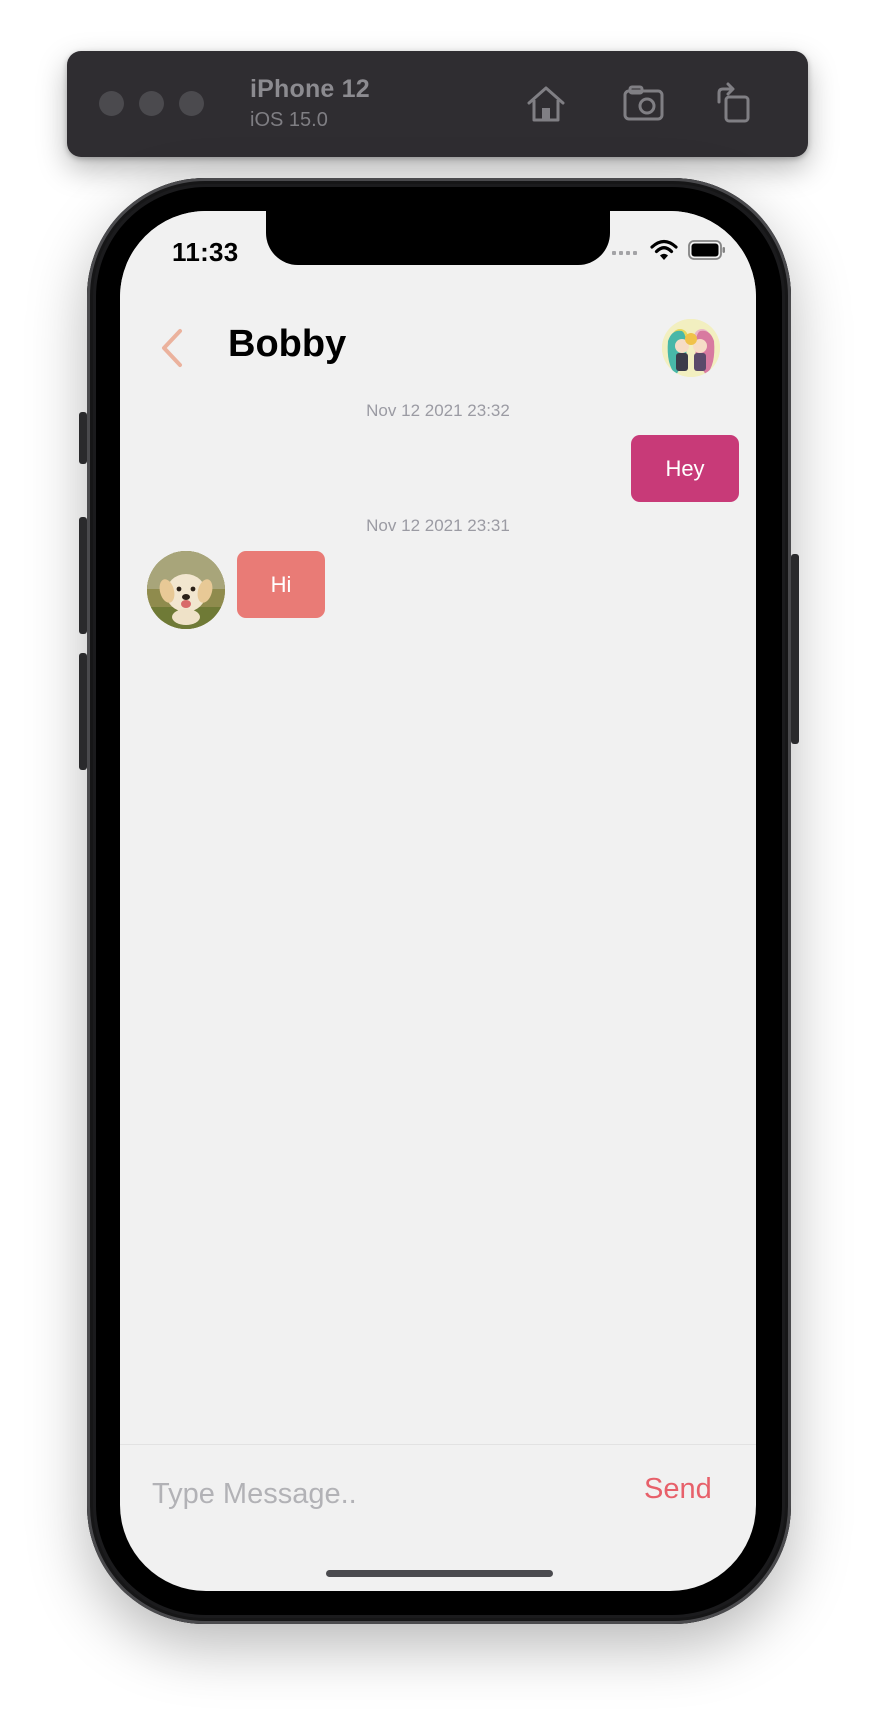 Image resolution: width=876 pixels, height=1710 pixels. Describe the element at coordinates (173, 348) in the screenshot. I see `back-button` at that location.